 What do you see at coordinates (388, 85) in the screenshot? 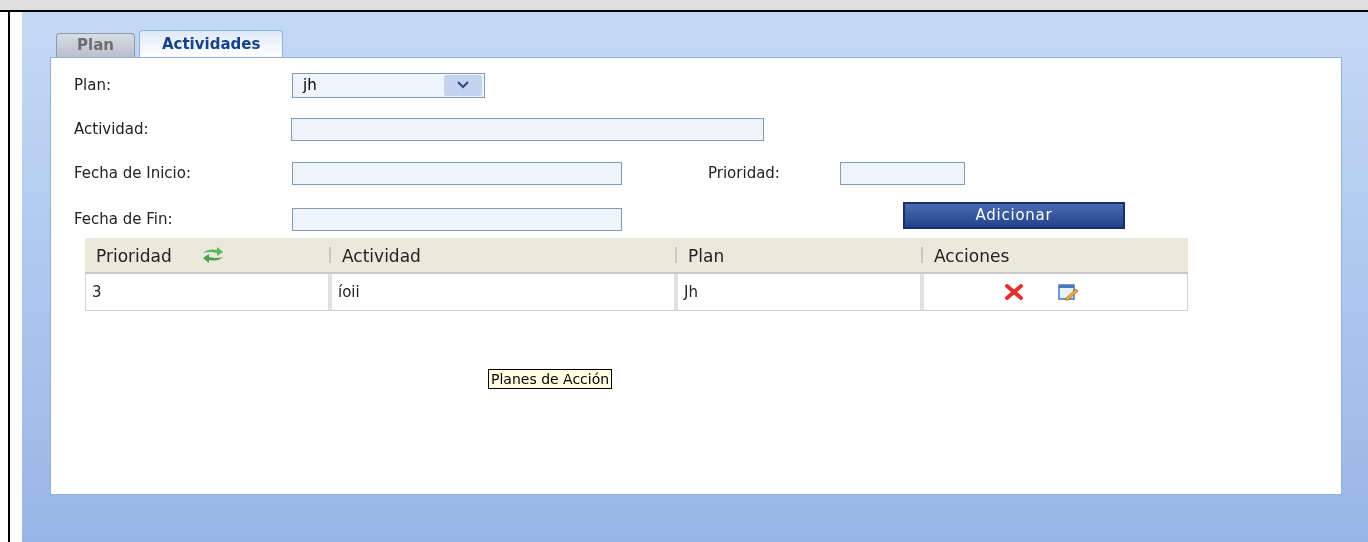
I see `plan-dropdown: jh` at bounding box center [388, 85].